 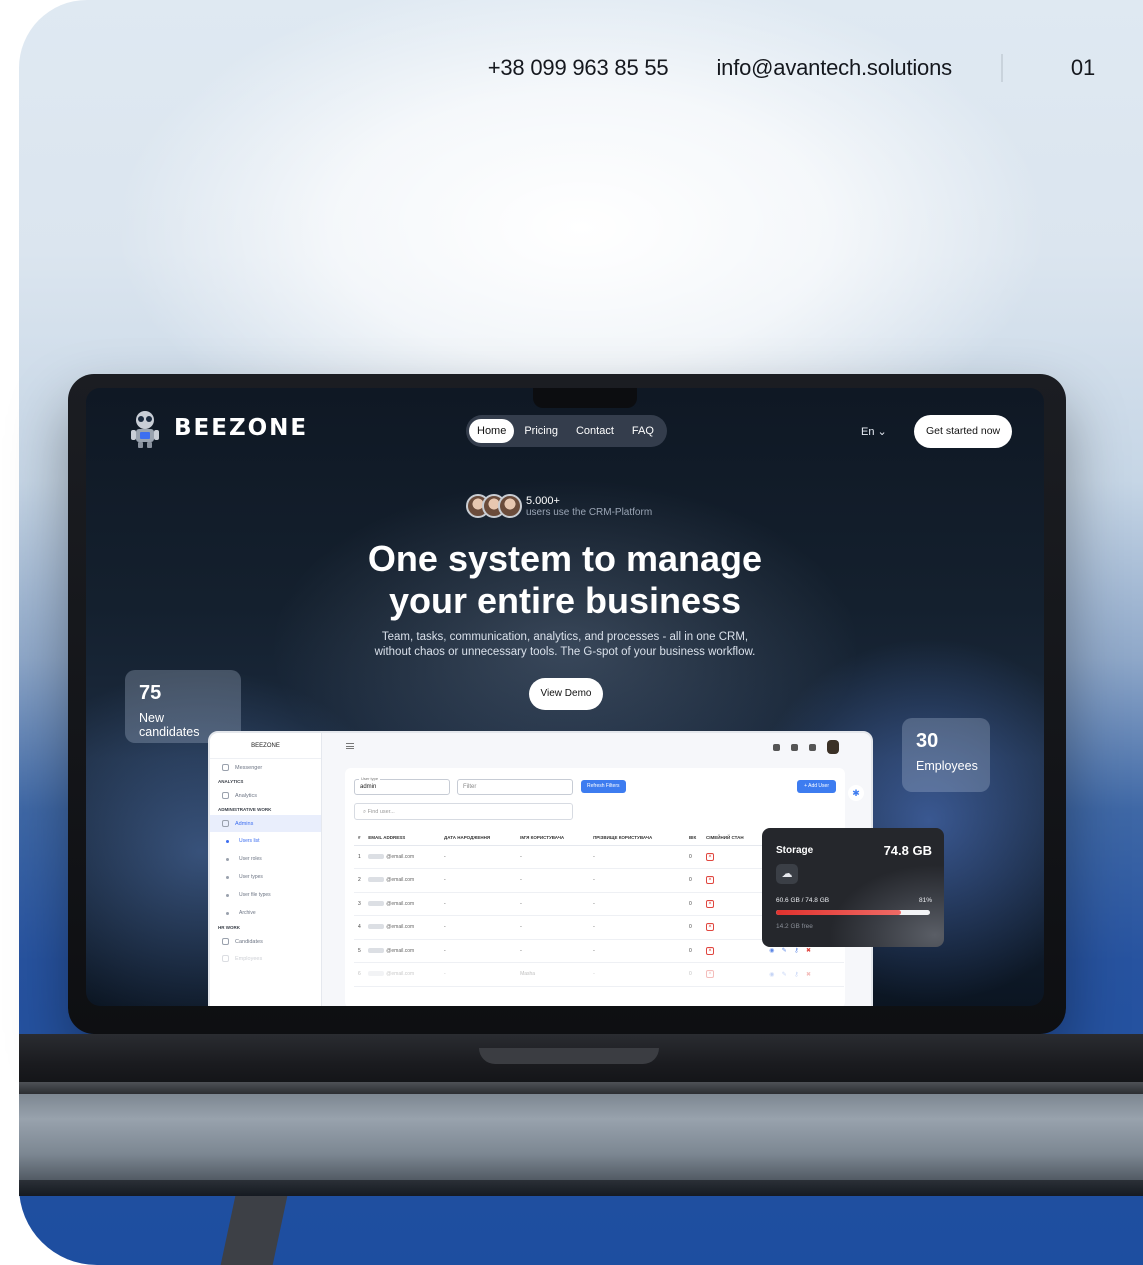 What do you see at coordinates (794, 747) in the screenshot?
I see `translate-icon` at bounding box center [794, 747].